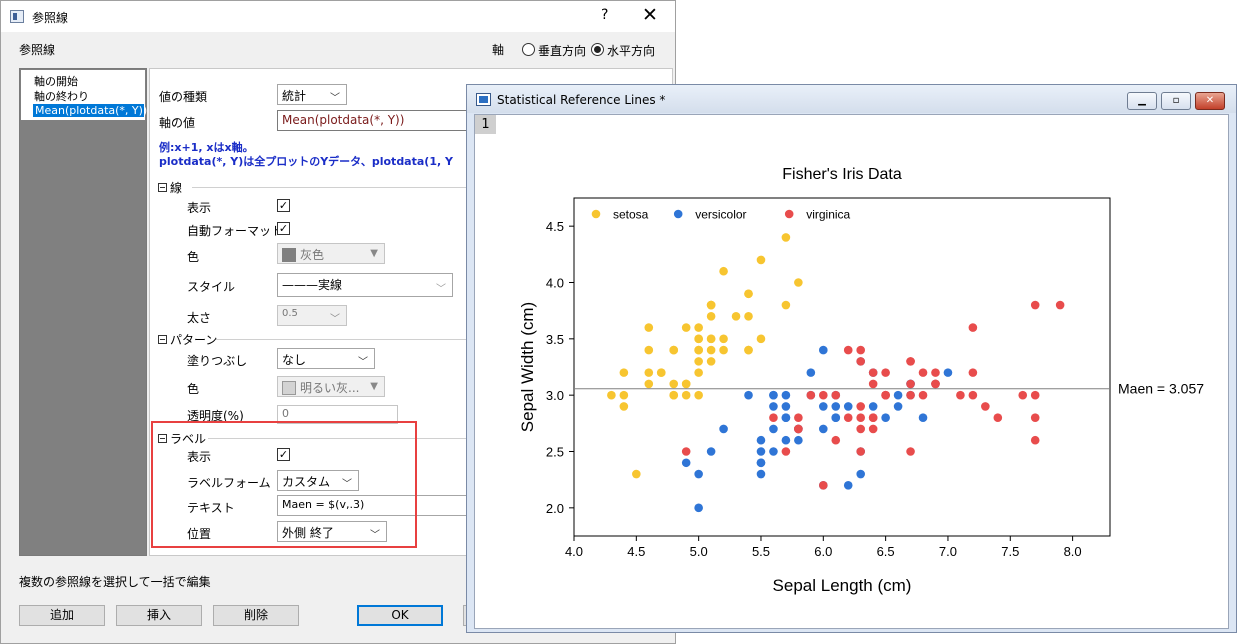 The height and width of the screenshot is (644, 1237). What do you see at coordinates (37, 50) in the screenshot?
I see `group-label: 参照線` at bounding box center [37, 50].